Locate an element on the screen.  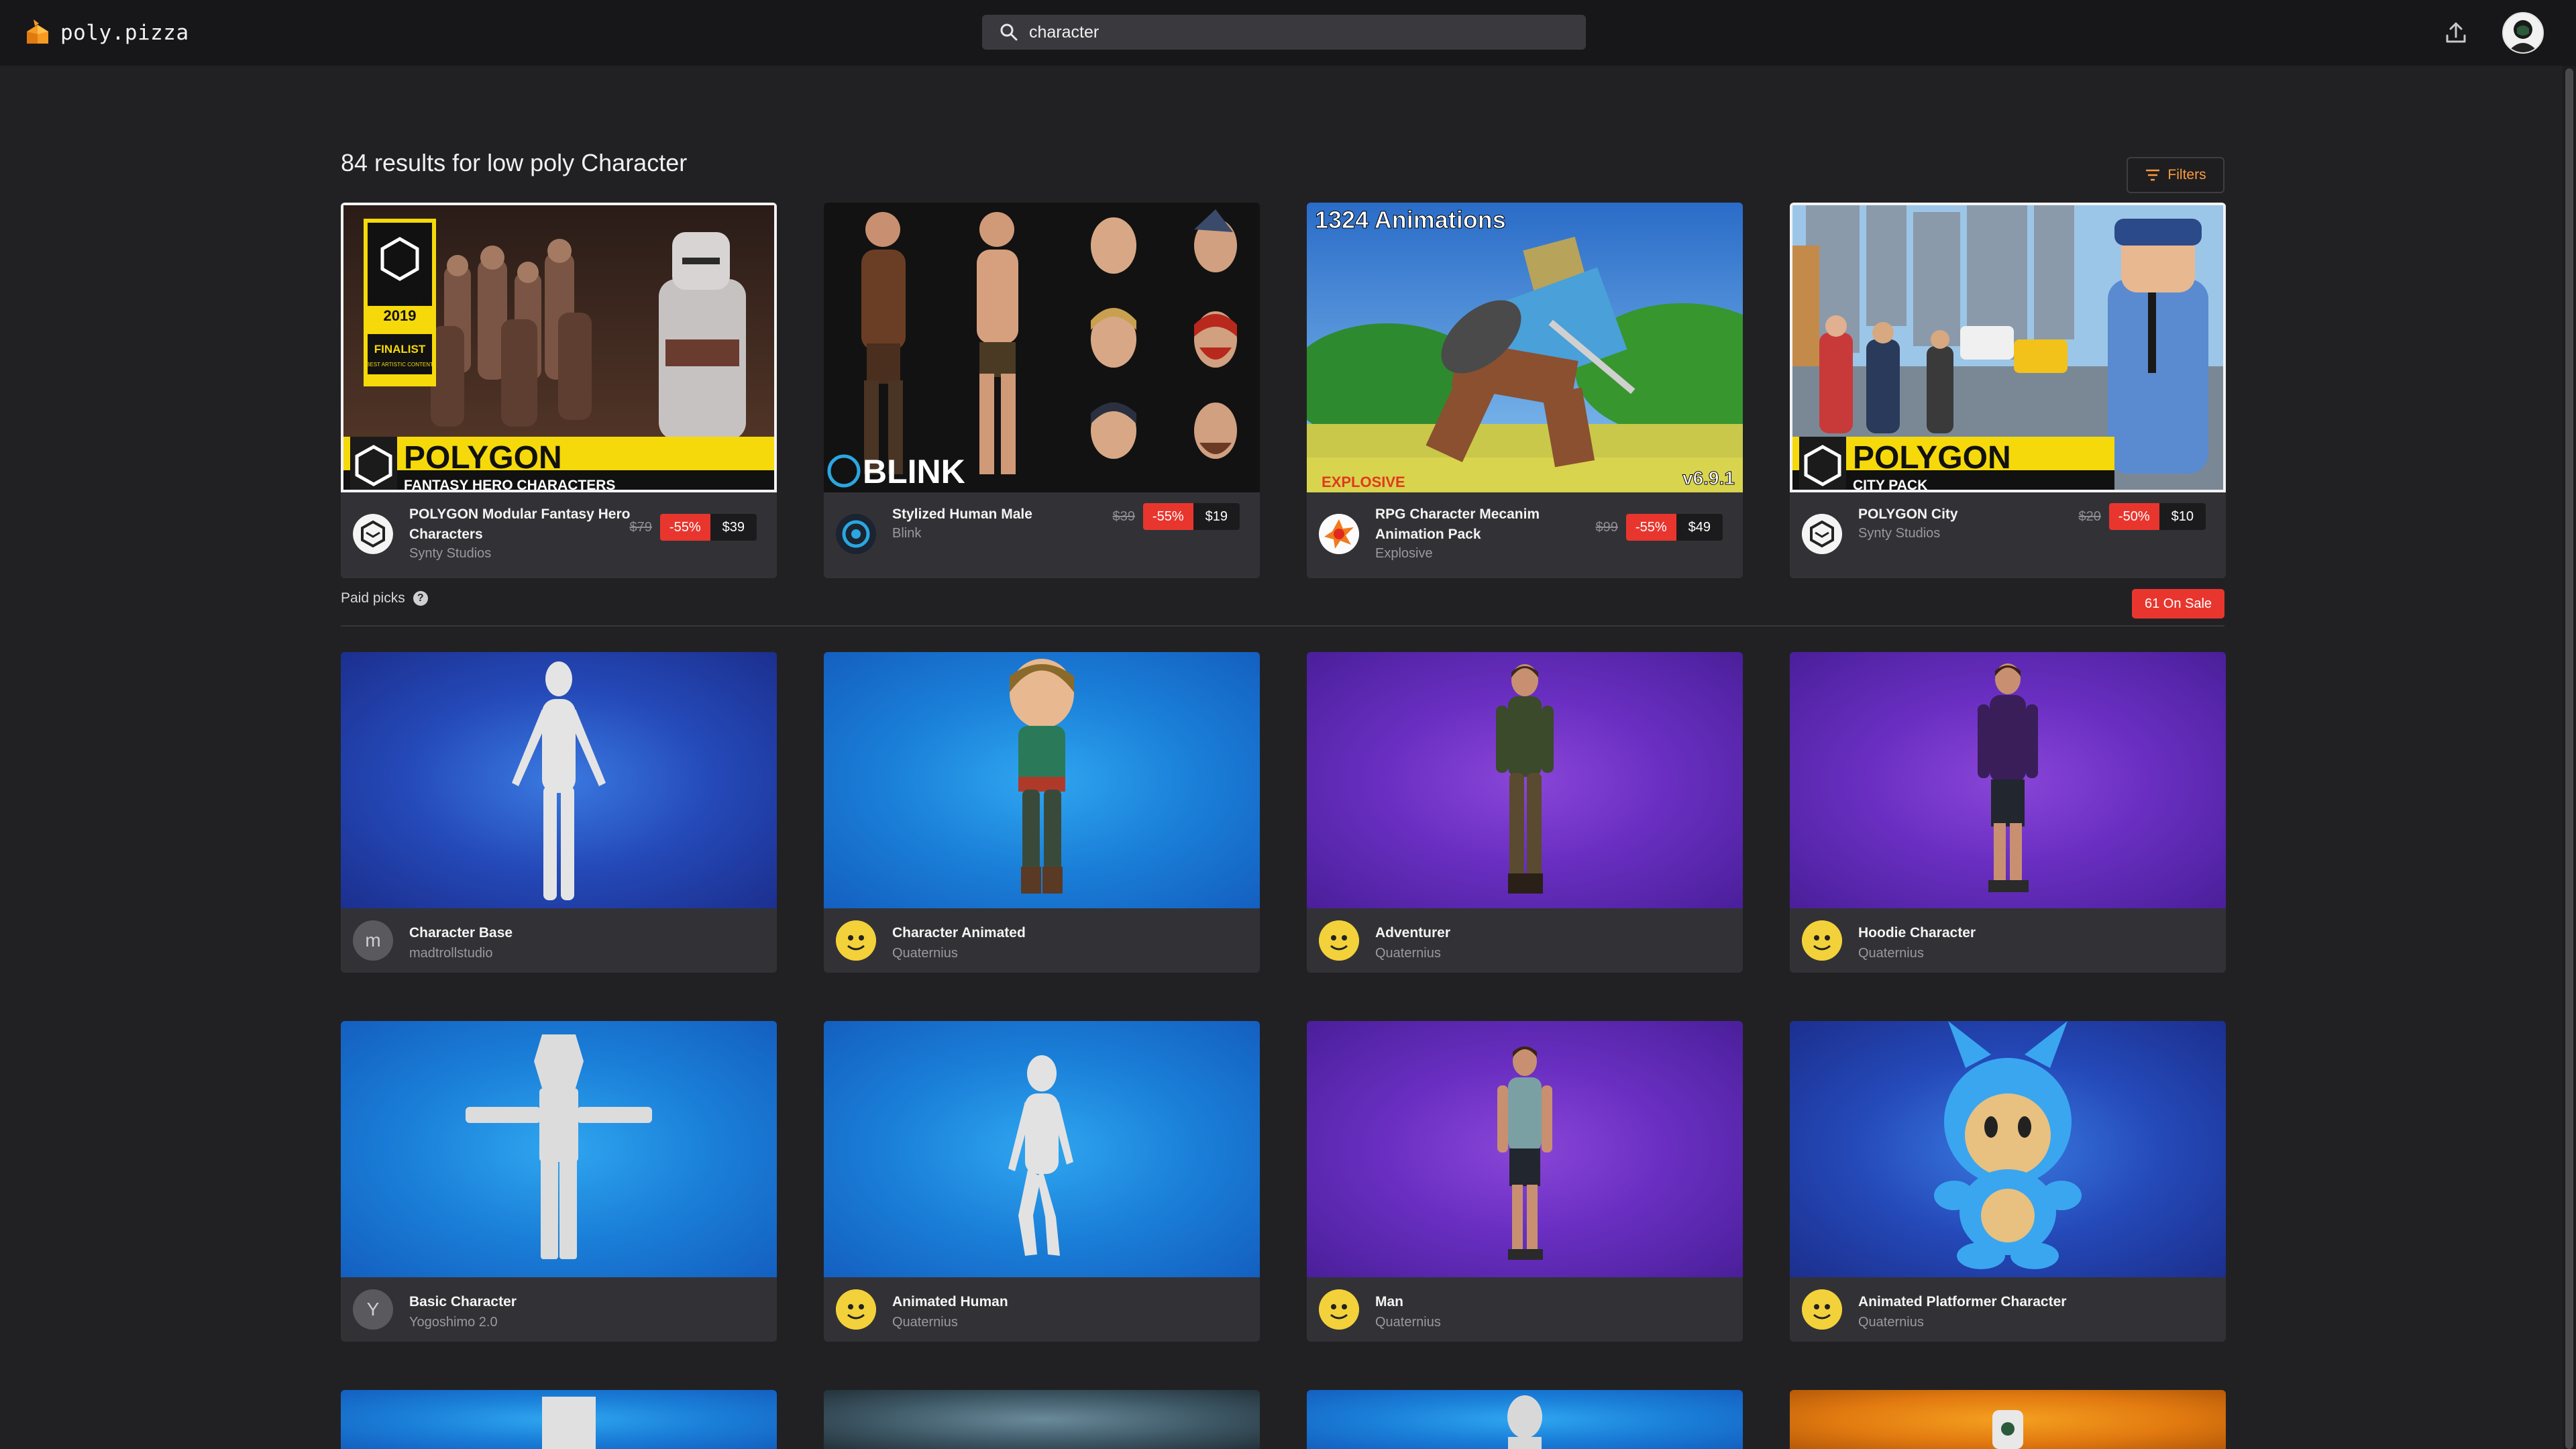
current-price: $39 is located at coordinates (733, 527).